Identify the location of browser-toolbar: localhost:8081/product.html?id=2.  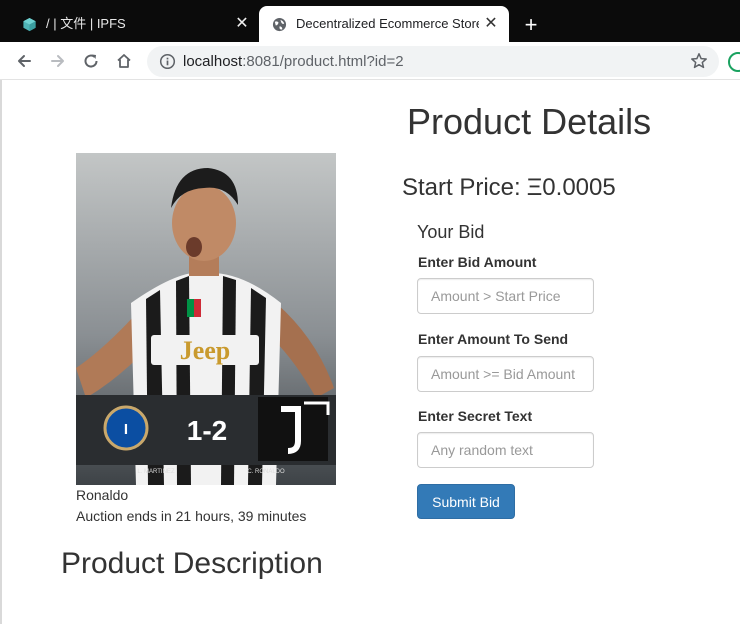
(370, 61).